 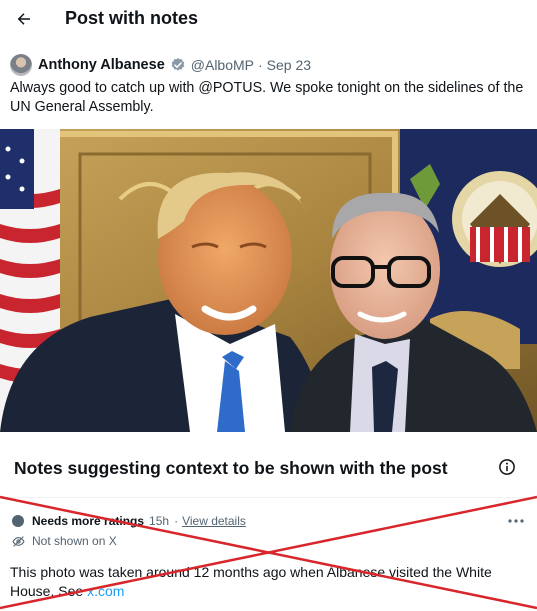 I want to click on arrow-left-icon, so click(x=23, y=19).